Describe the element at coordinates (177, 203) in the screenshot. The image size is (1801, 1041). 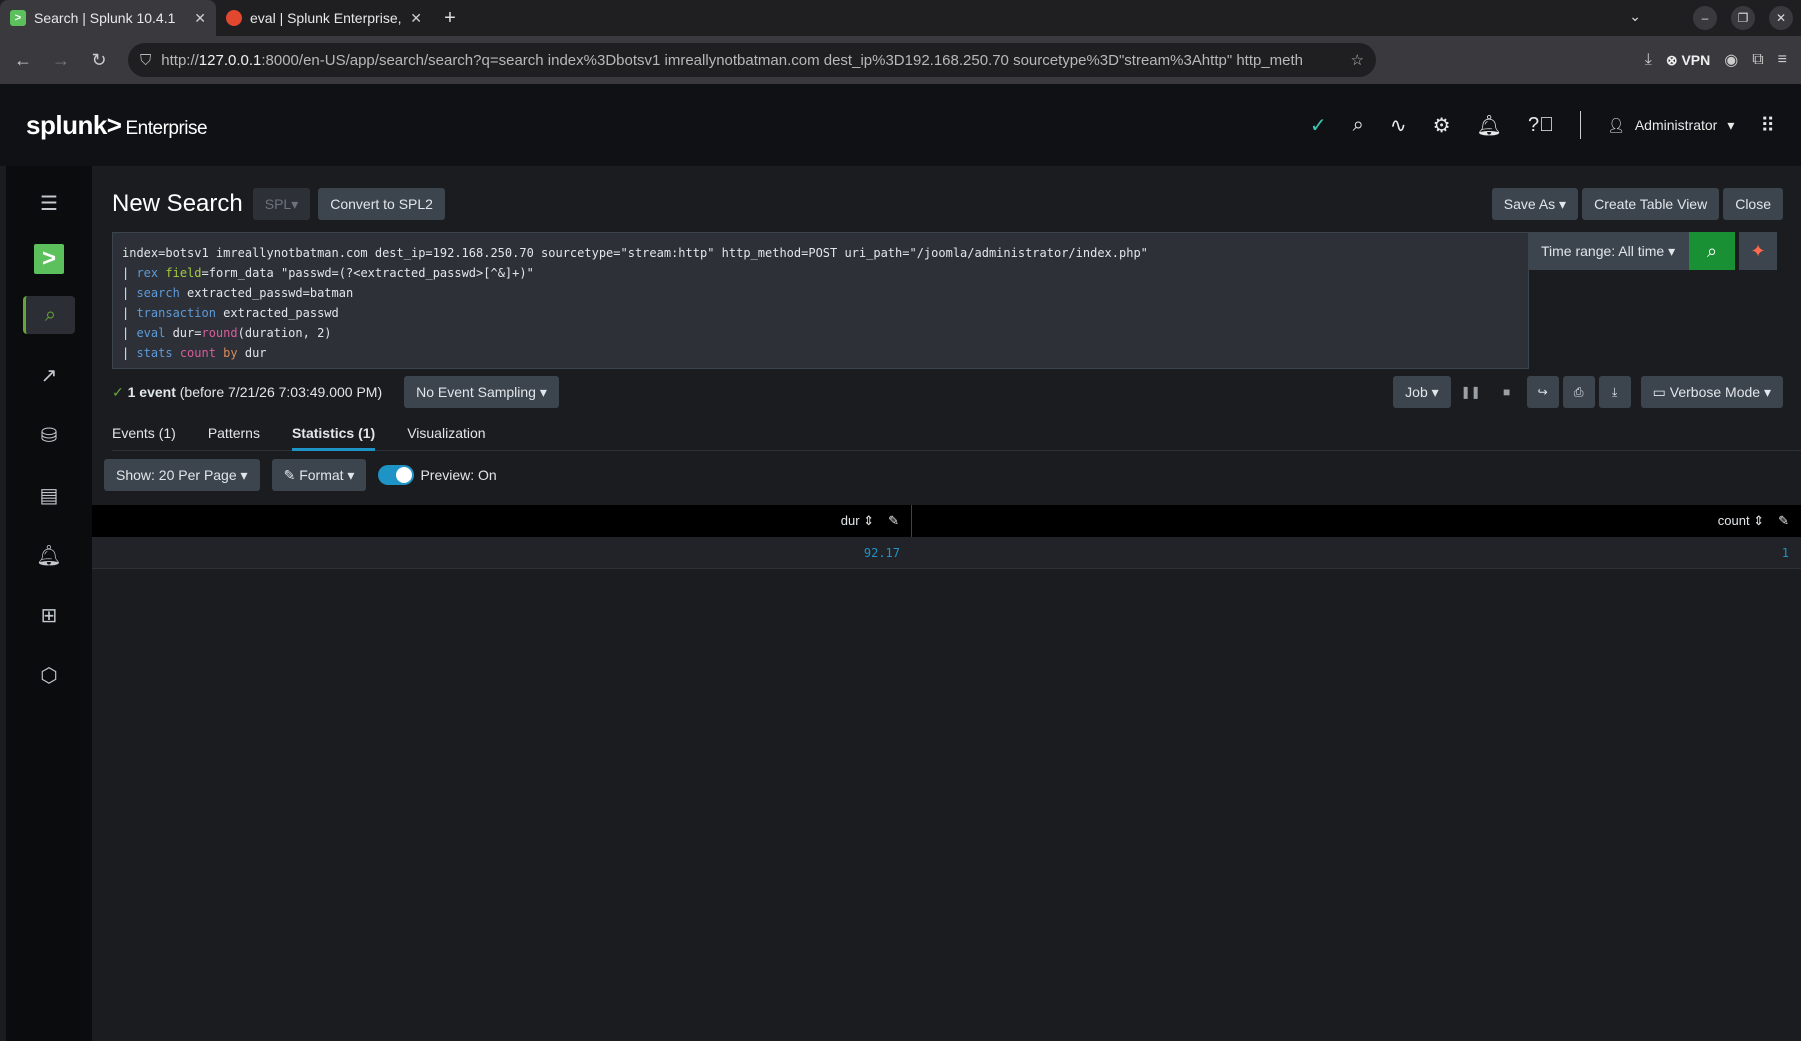
I see `page-title: New Search` at that location.